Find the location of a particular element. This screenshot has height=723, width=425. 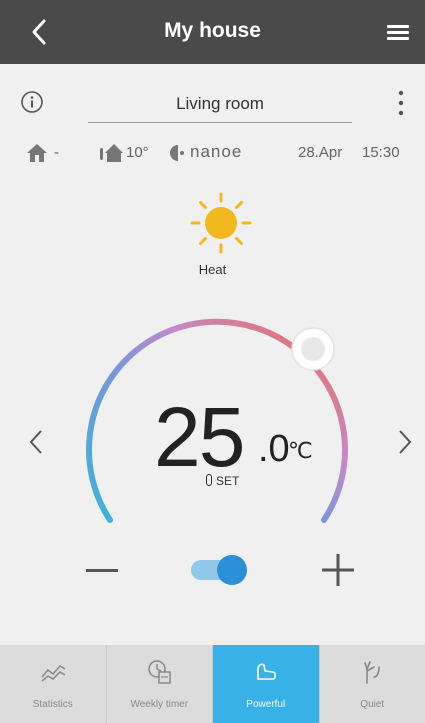

setpoint-label: SET is located at coordinates (222, 481).